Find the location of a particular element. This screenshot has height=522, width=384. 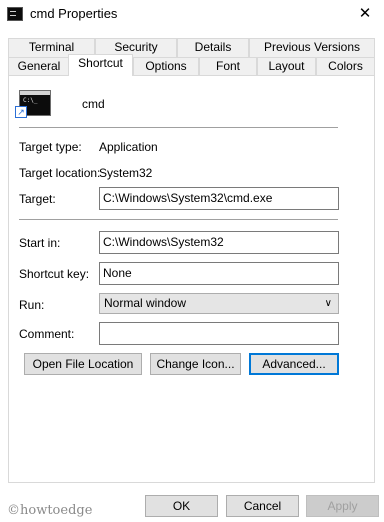

tab-options: Options is located at coordinates (166, 66).